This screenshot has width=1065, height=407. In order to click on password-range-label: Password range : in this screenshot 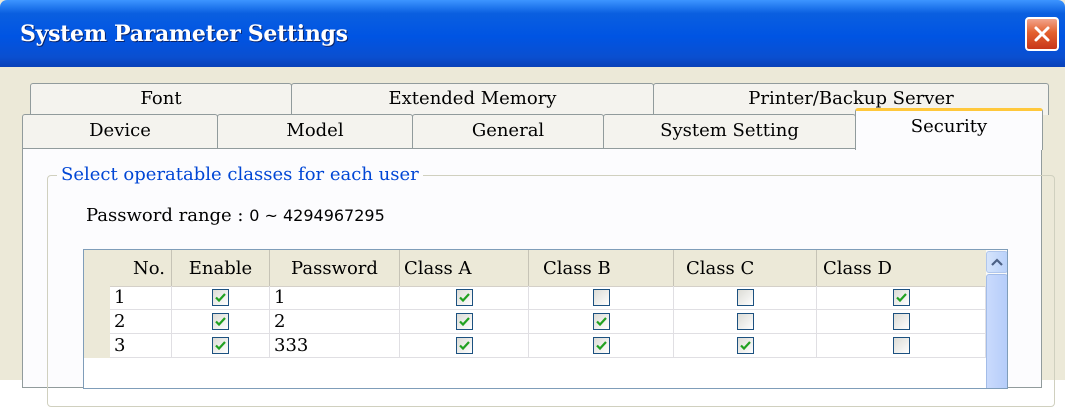, I will do `click(168, 215)`.